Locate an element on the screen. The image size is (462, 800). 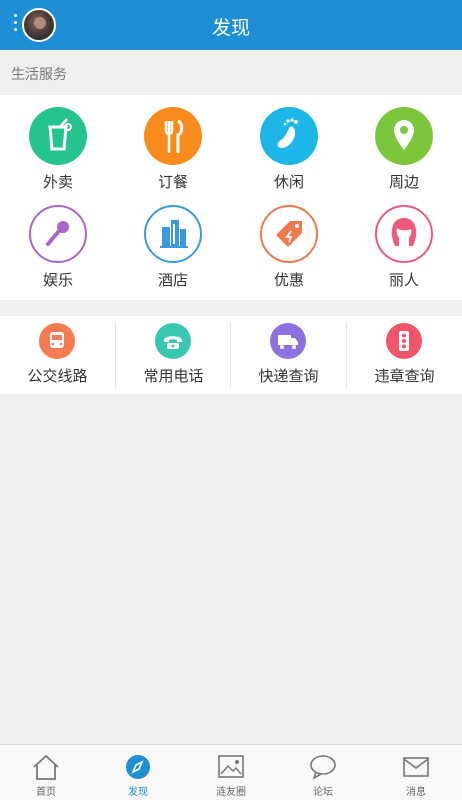
service-leisure: 休闲 is located at coordinates (289, 143).